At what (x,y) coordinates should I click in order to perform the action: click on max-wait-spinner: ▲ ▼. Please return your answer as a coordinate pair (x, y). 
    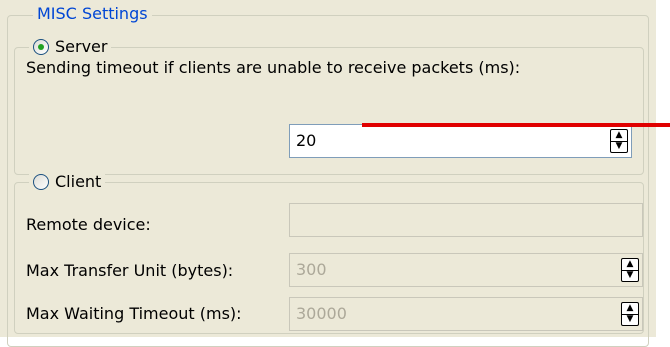
    Looking at the image, I should click on (630, 314).